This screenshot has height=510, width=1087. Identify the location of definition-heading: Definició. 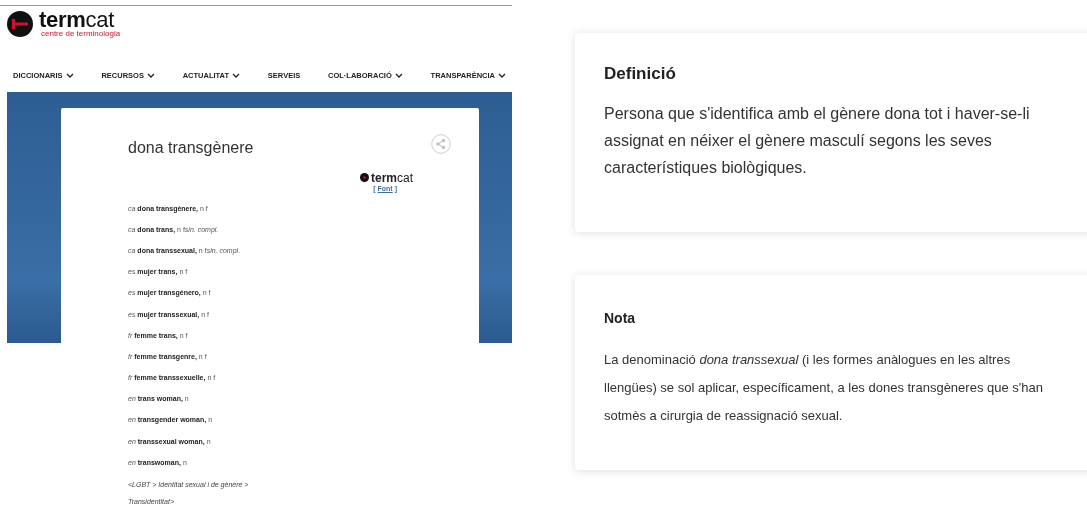
(640, 74).